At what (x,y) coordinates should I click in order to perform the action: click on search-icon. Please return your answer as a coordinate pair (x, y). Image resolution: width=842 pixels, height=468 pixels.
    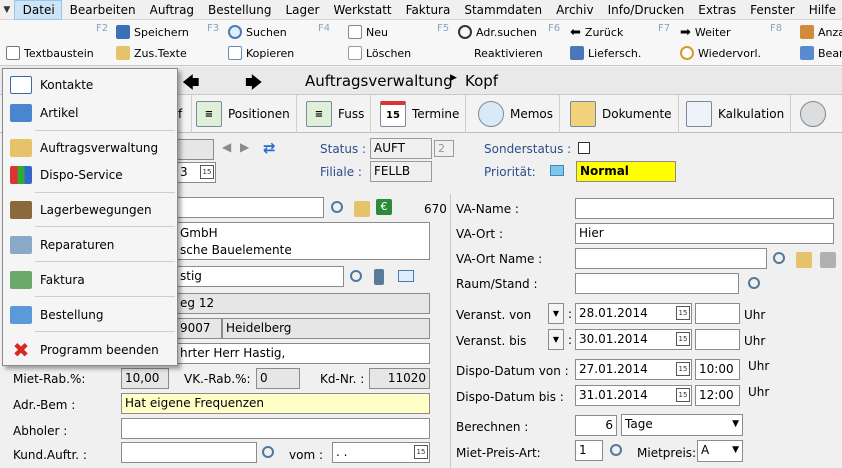
    Looking at the image, I should click on (337, 207).